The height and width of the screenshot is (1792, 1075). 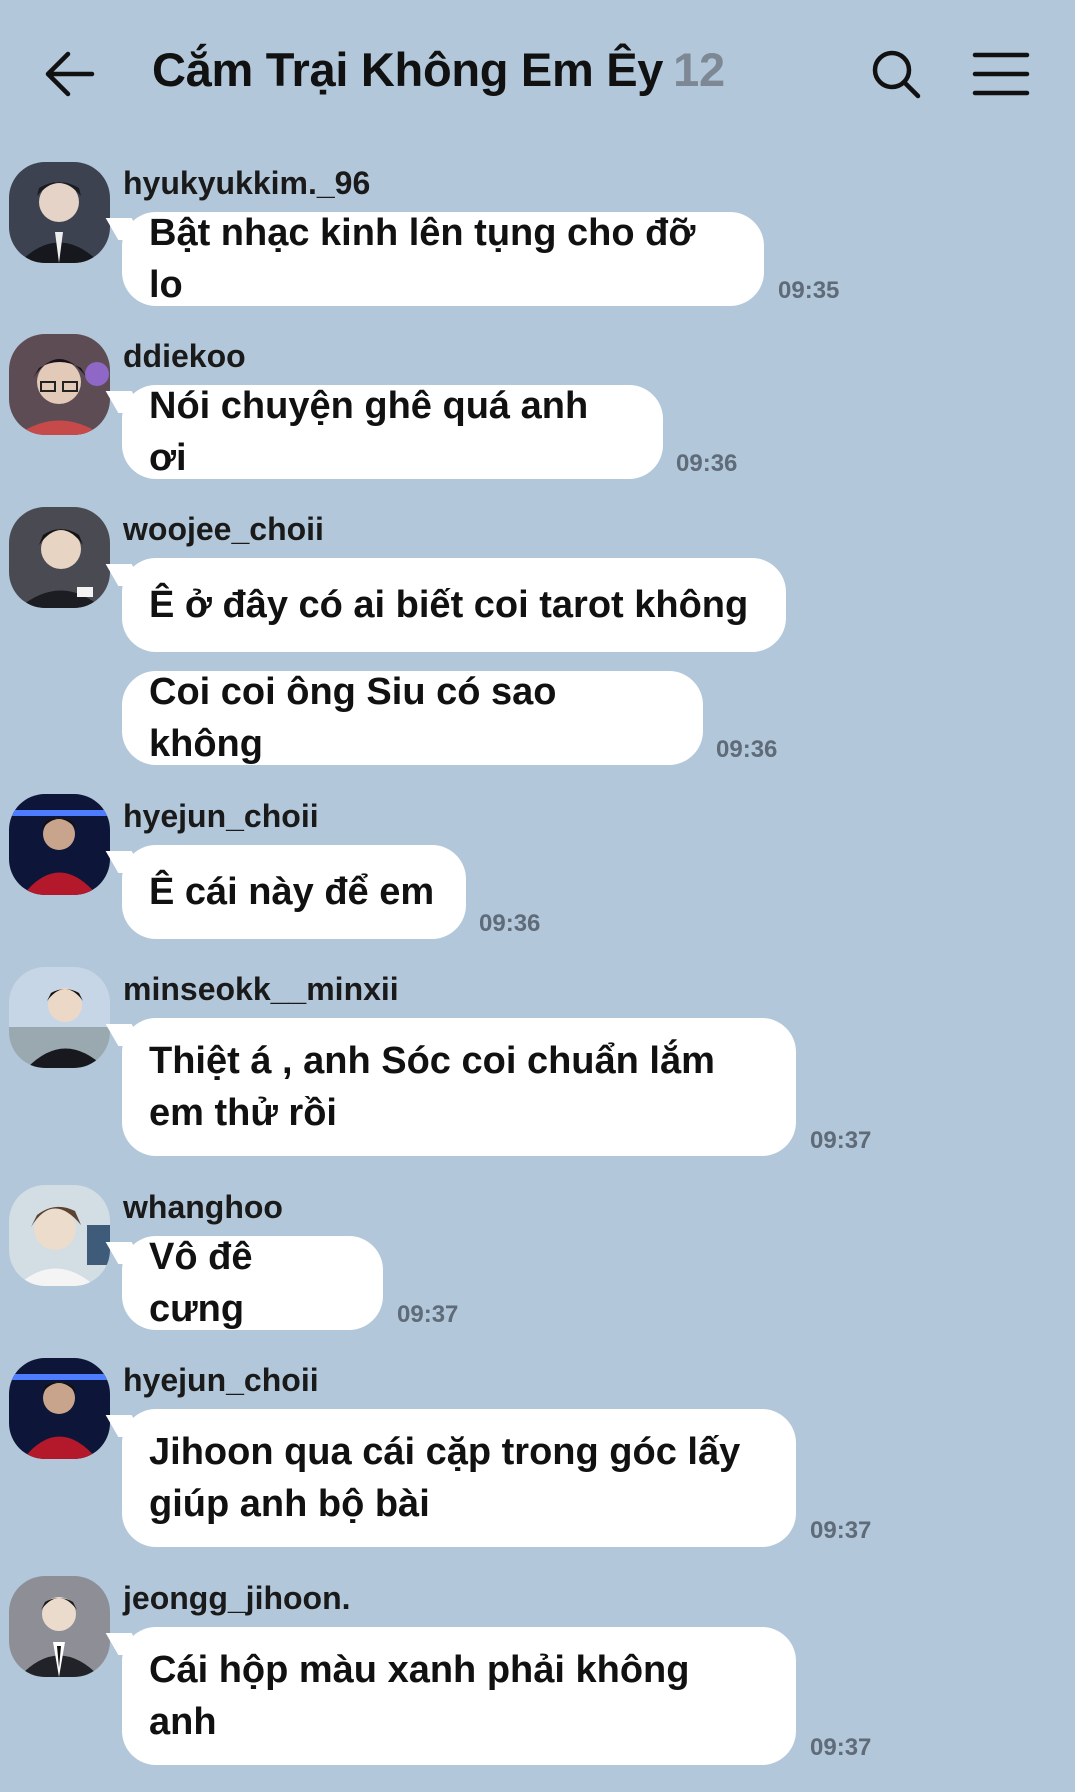 What do you see at coordinates (223, 529) in the screenshot?
I see `message-username: woojee_choii` at bounding box center [223, 529].